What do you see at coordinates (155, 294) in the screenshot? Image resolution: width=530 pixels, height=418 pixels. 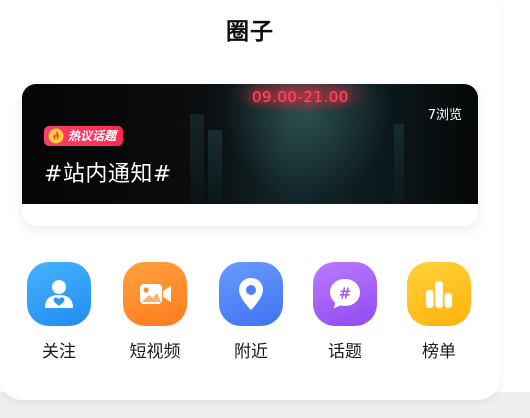 I see `short-video-icon` at bounding box center [155, 294].